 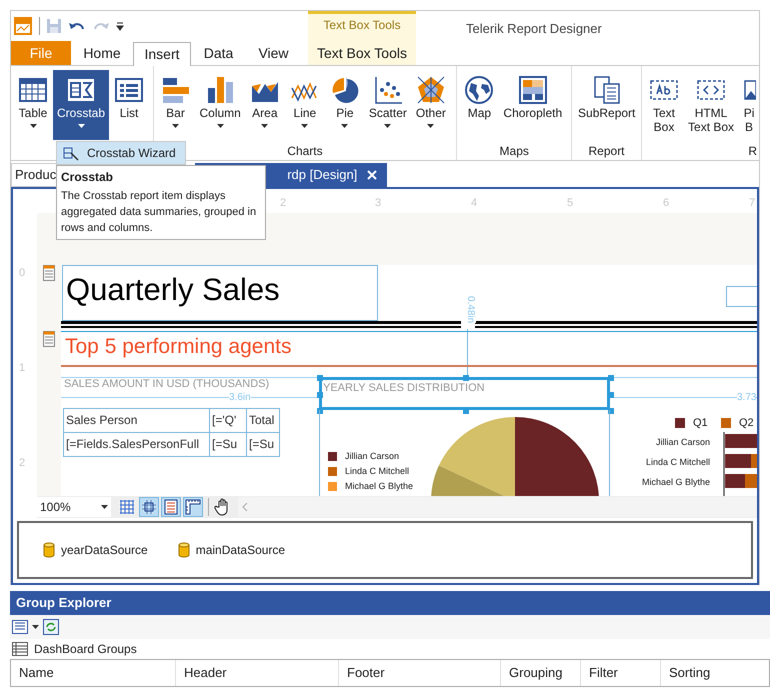 I want to click on legend-label: Linda C Mitchell, so click(x=377, y=471).